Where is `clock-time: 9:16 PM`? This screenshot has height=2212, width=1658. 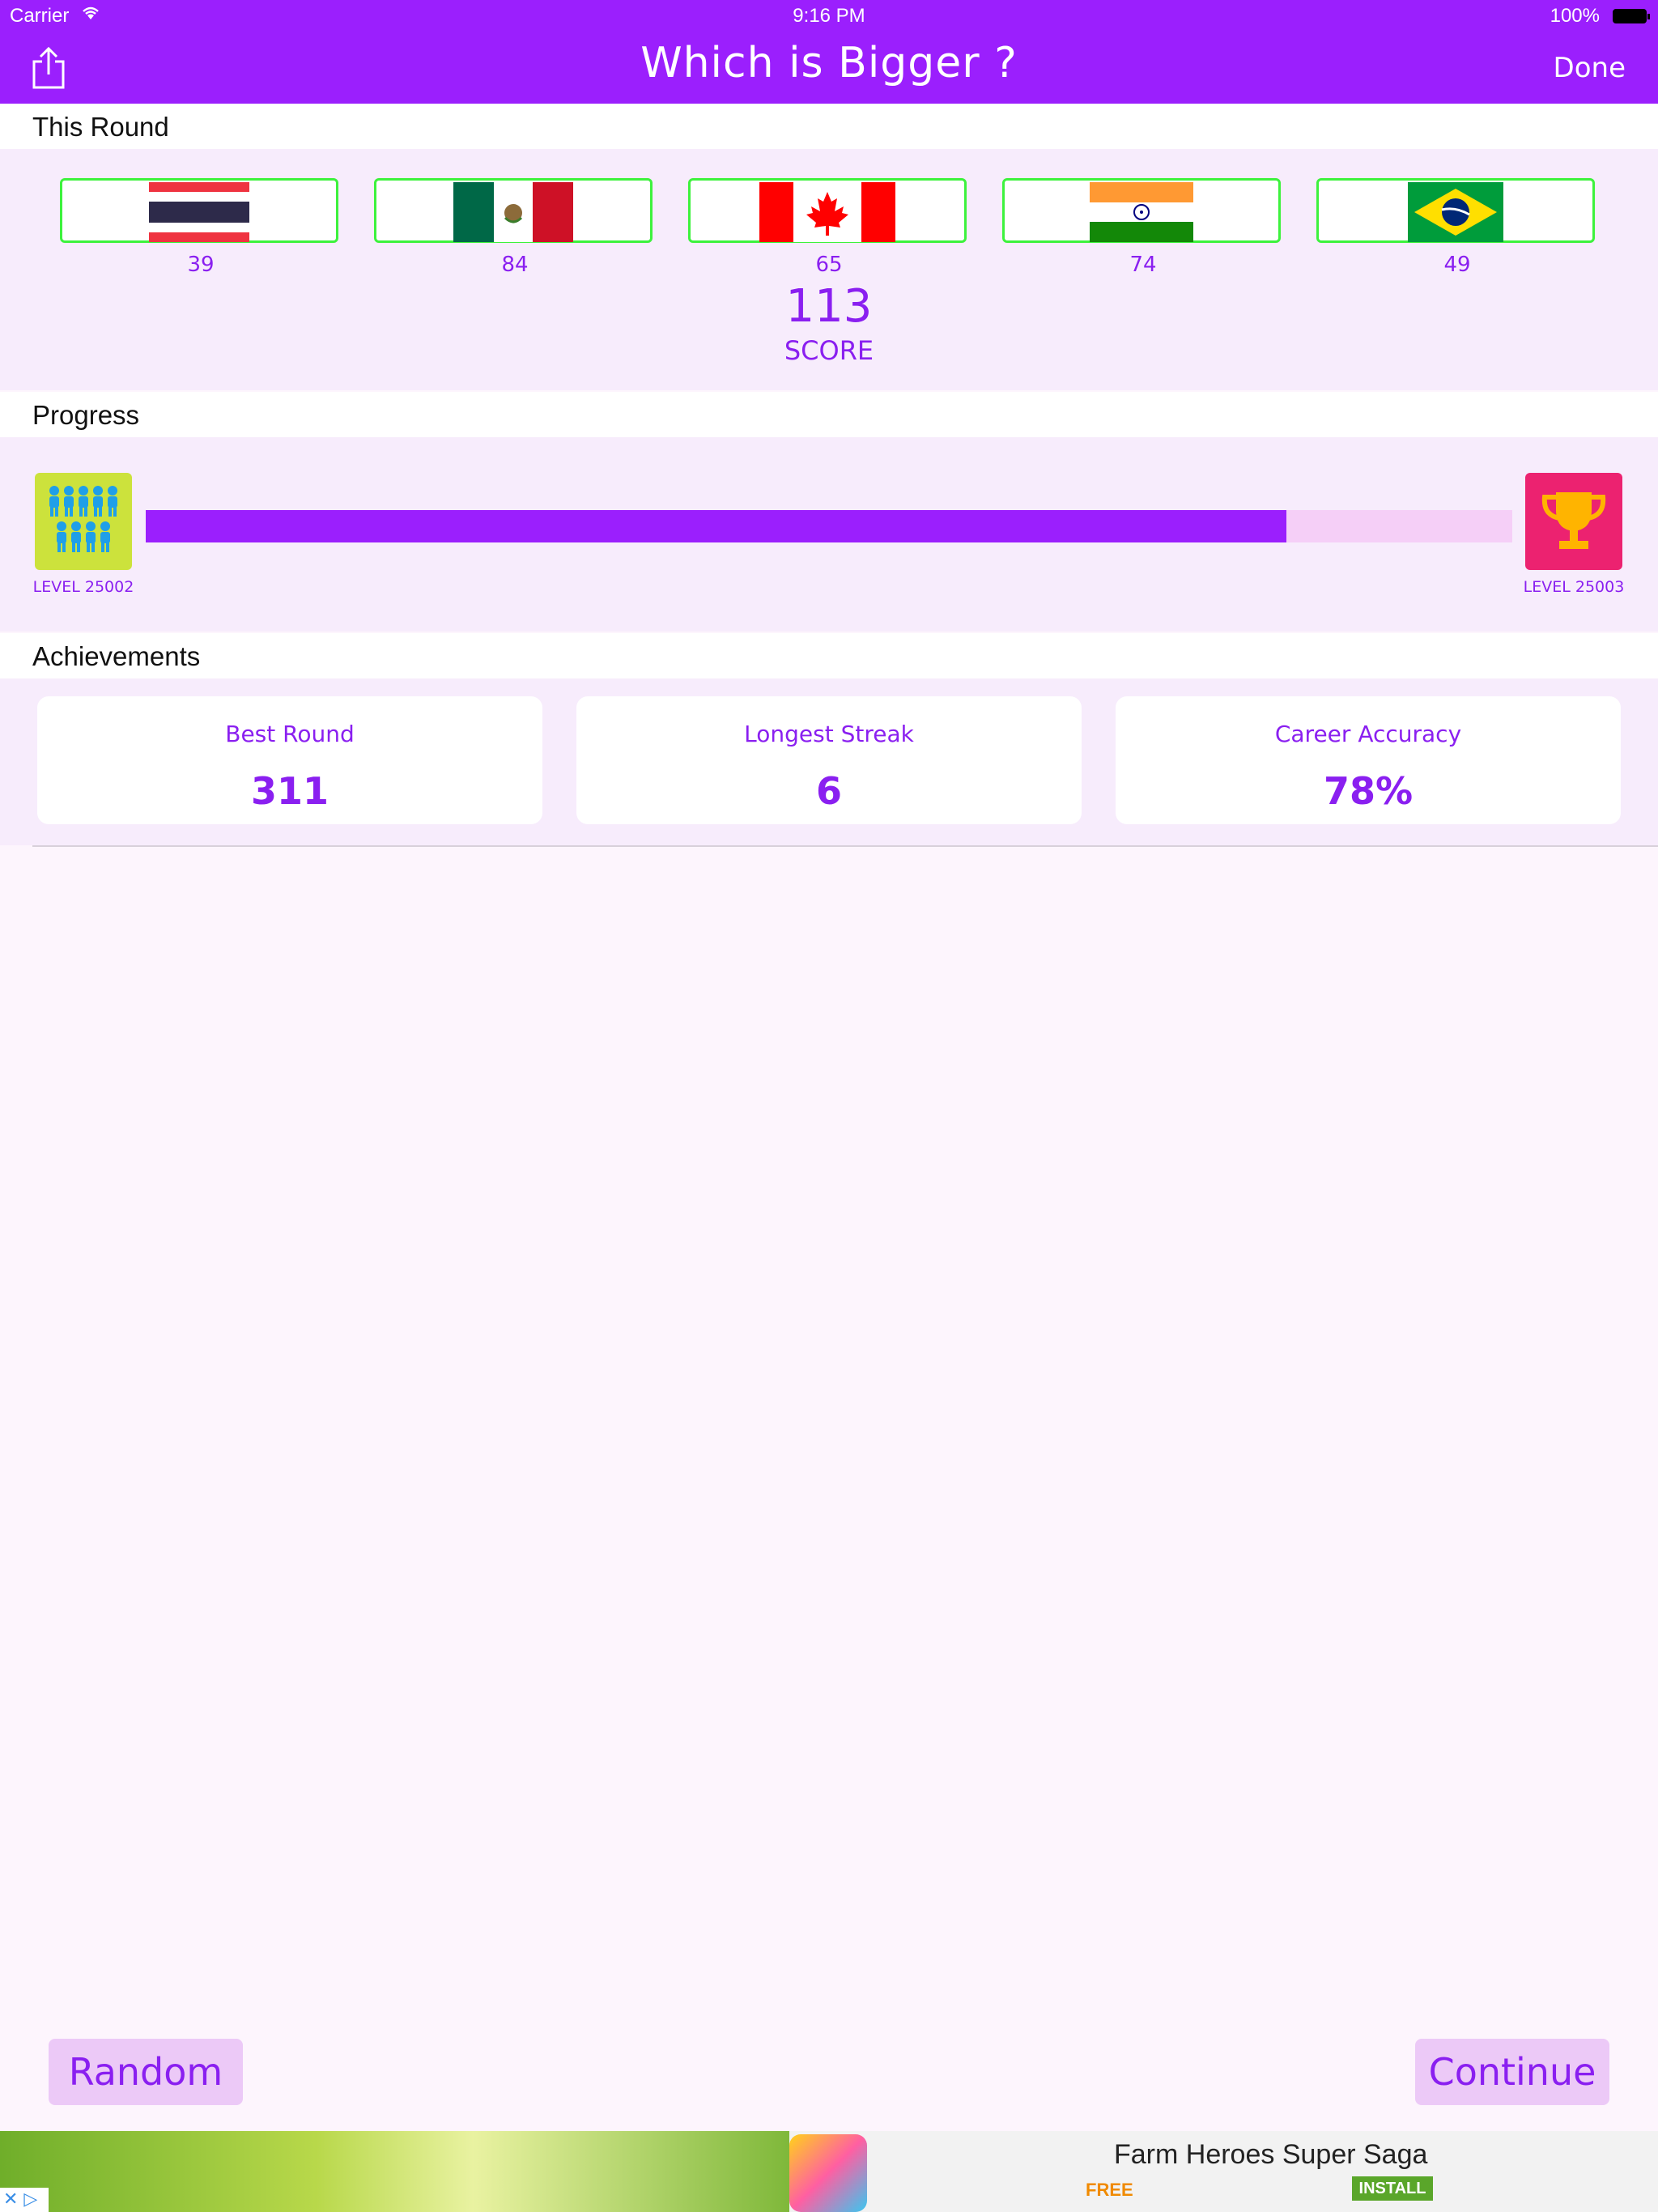 clock-time: 9:16 PM is located at coordinates (829, 16).